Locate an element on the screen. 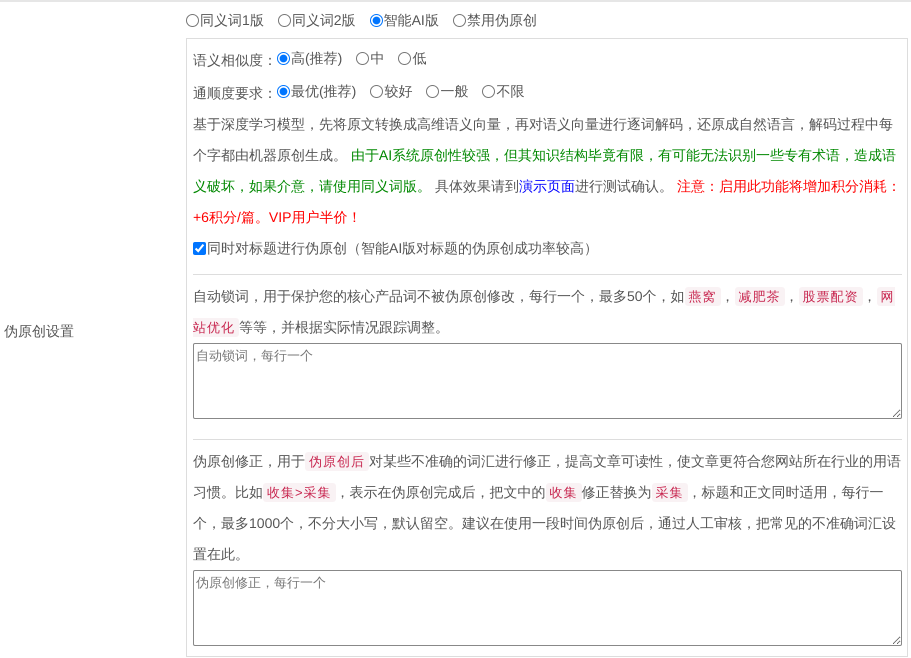  option-label: 一般 is located at coordinates (454, 91).